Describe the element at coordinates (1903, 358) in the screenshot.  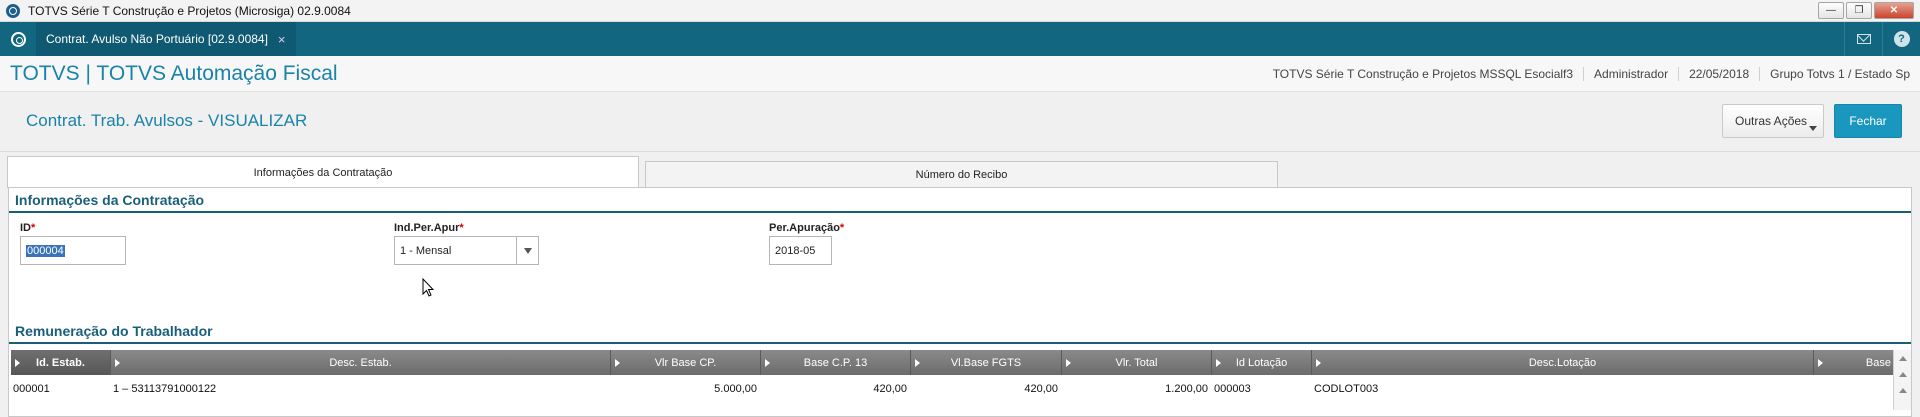
I see `scroll-top-icon` at that location.